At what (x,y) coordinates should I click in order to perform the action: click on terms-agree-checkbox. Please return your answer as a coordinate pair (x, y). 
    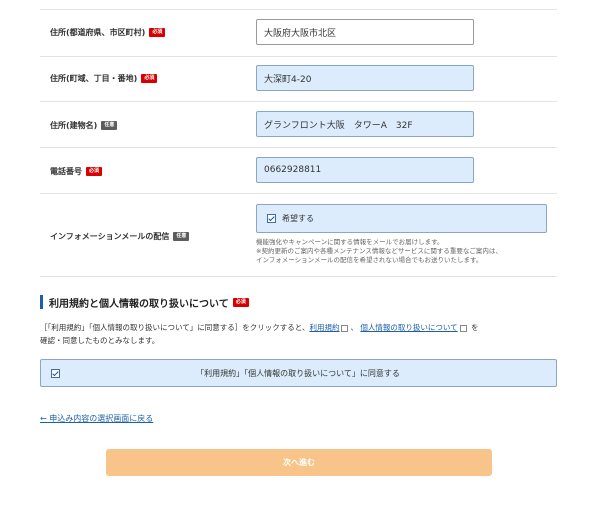
    Looking at the image, I should click on (55, 373).